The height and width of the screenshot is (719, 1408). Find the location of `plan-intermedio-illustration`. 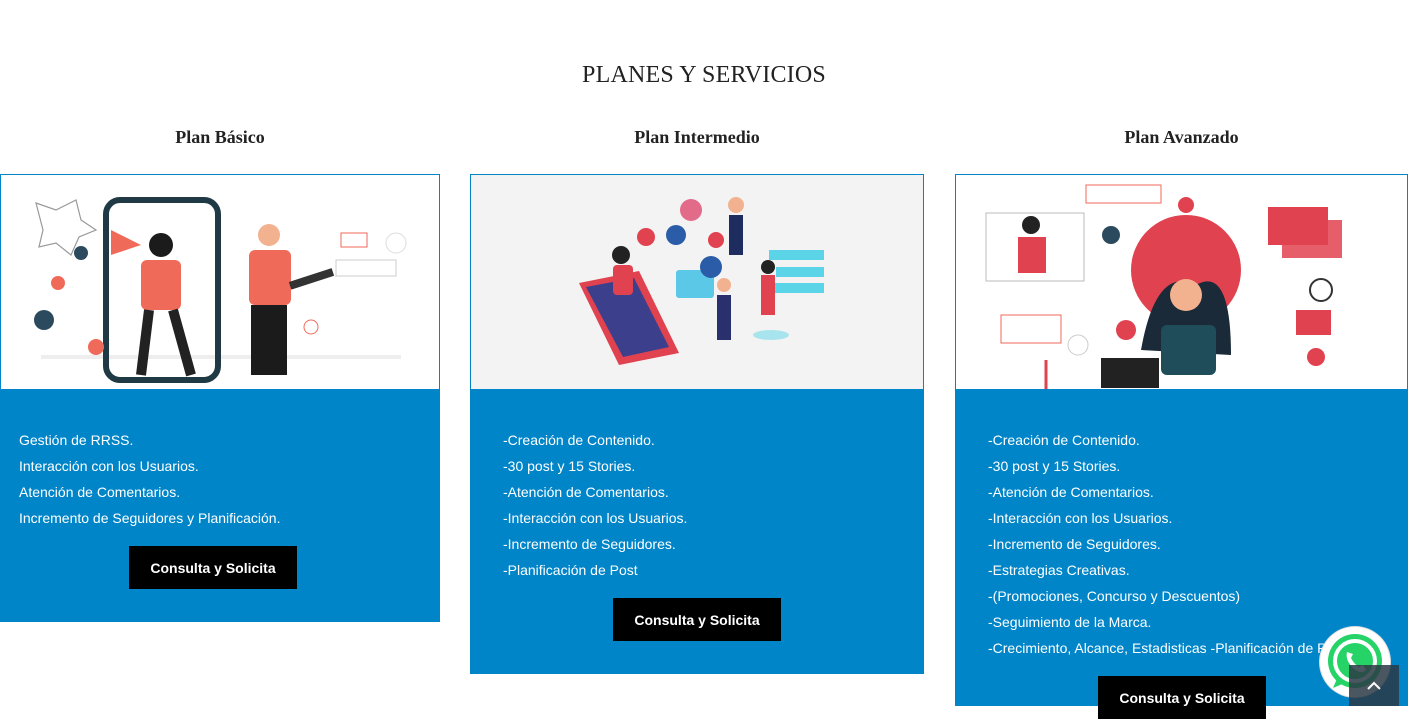

plan-intermedio-illustration is located at coordinates (697, 281).